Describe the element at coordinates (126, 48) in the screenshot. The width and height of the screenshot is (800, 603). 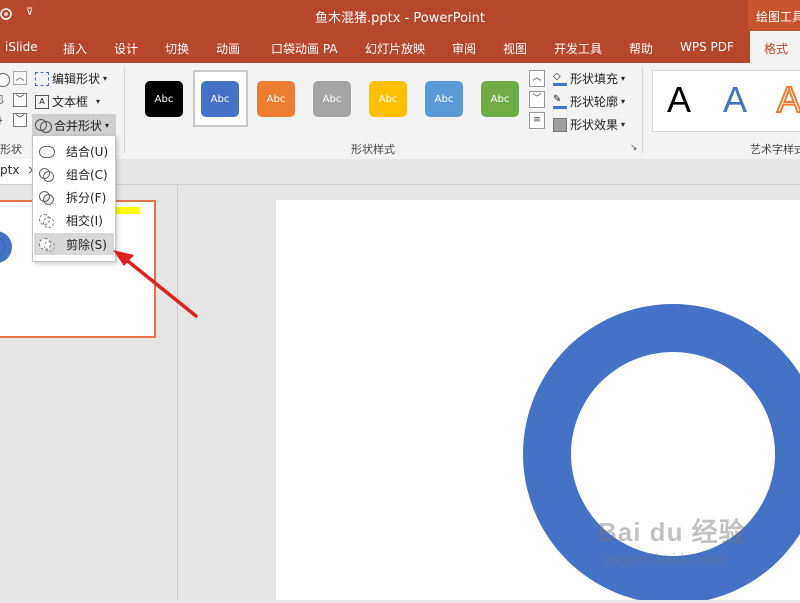
I see `tab-design: 设计` at that location.